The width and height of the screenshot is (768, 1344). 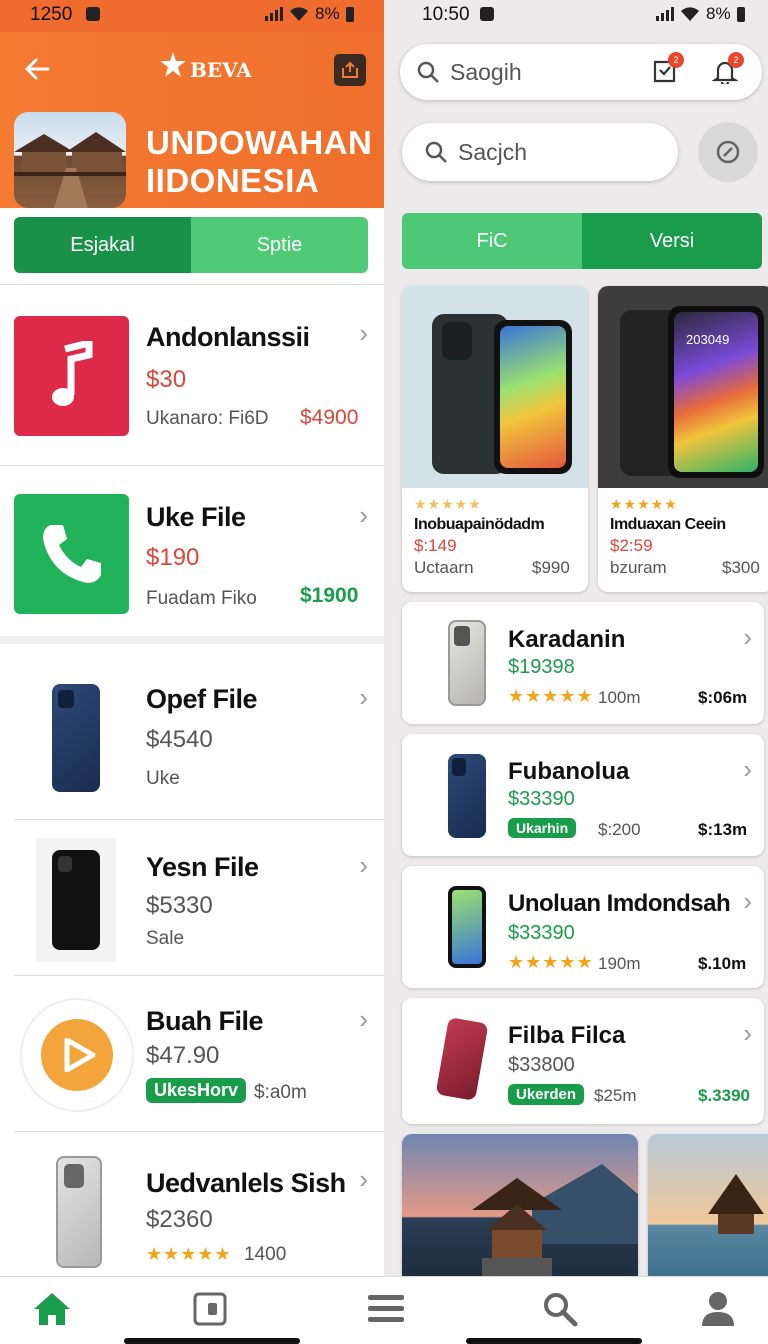 I want to click on item-subtitle: Sale, so click(x=165, y=938).